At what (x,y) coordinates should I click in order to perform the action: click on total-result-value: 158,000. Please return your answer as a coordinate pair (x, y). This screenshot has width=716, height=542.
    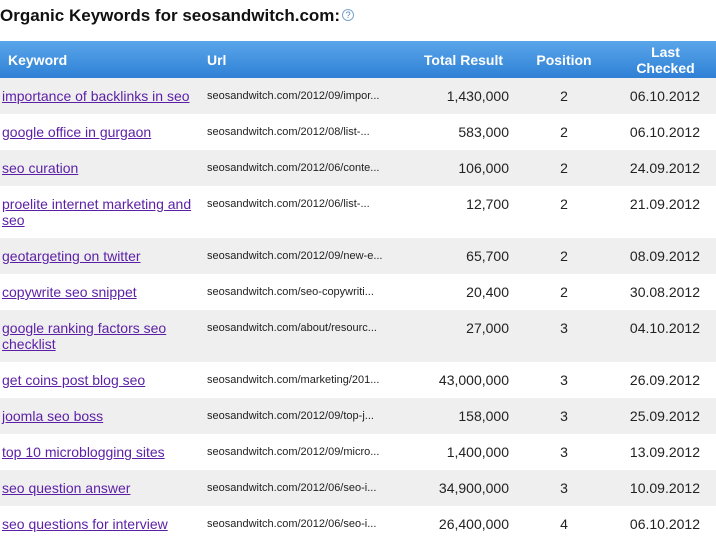
    Looking at the image, I should click on (483, 416).